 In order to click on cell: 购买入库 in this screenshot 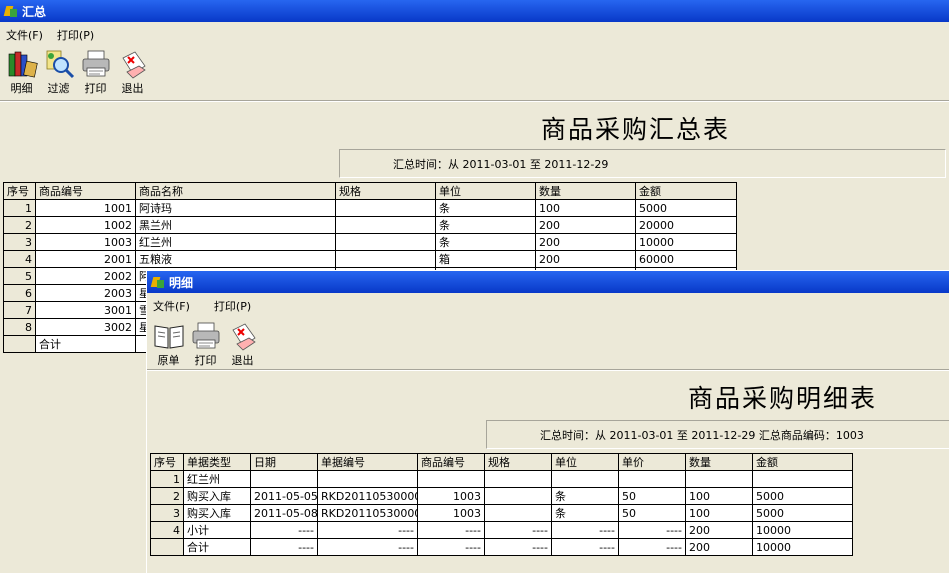, I will do `click(217, 513)`.